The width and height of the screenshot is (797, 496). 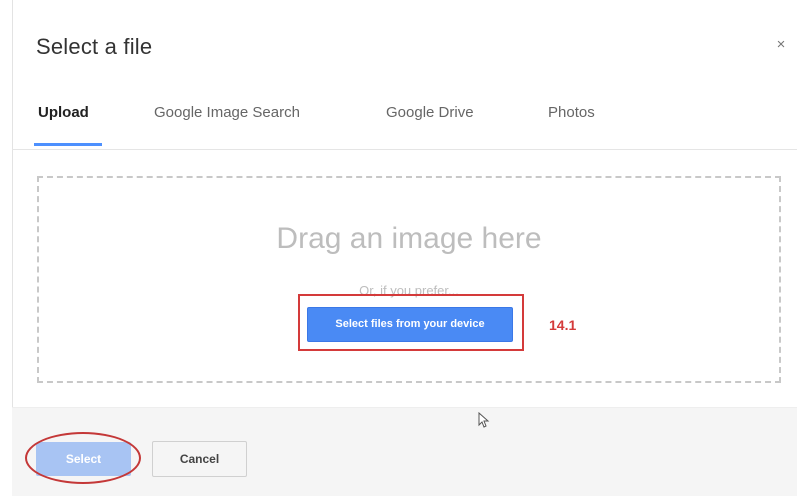 What do you see at coordinates (227, 112) in the screenshot?
I see `tab-google-image-search: Google Image Search` at bounding box center [227, 112].